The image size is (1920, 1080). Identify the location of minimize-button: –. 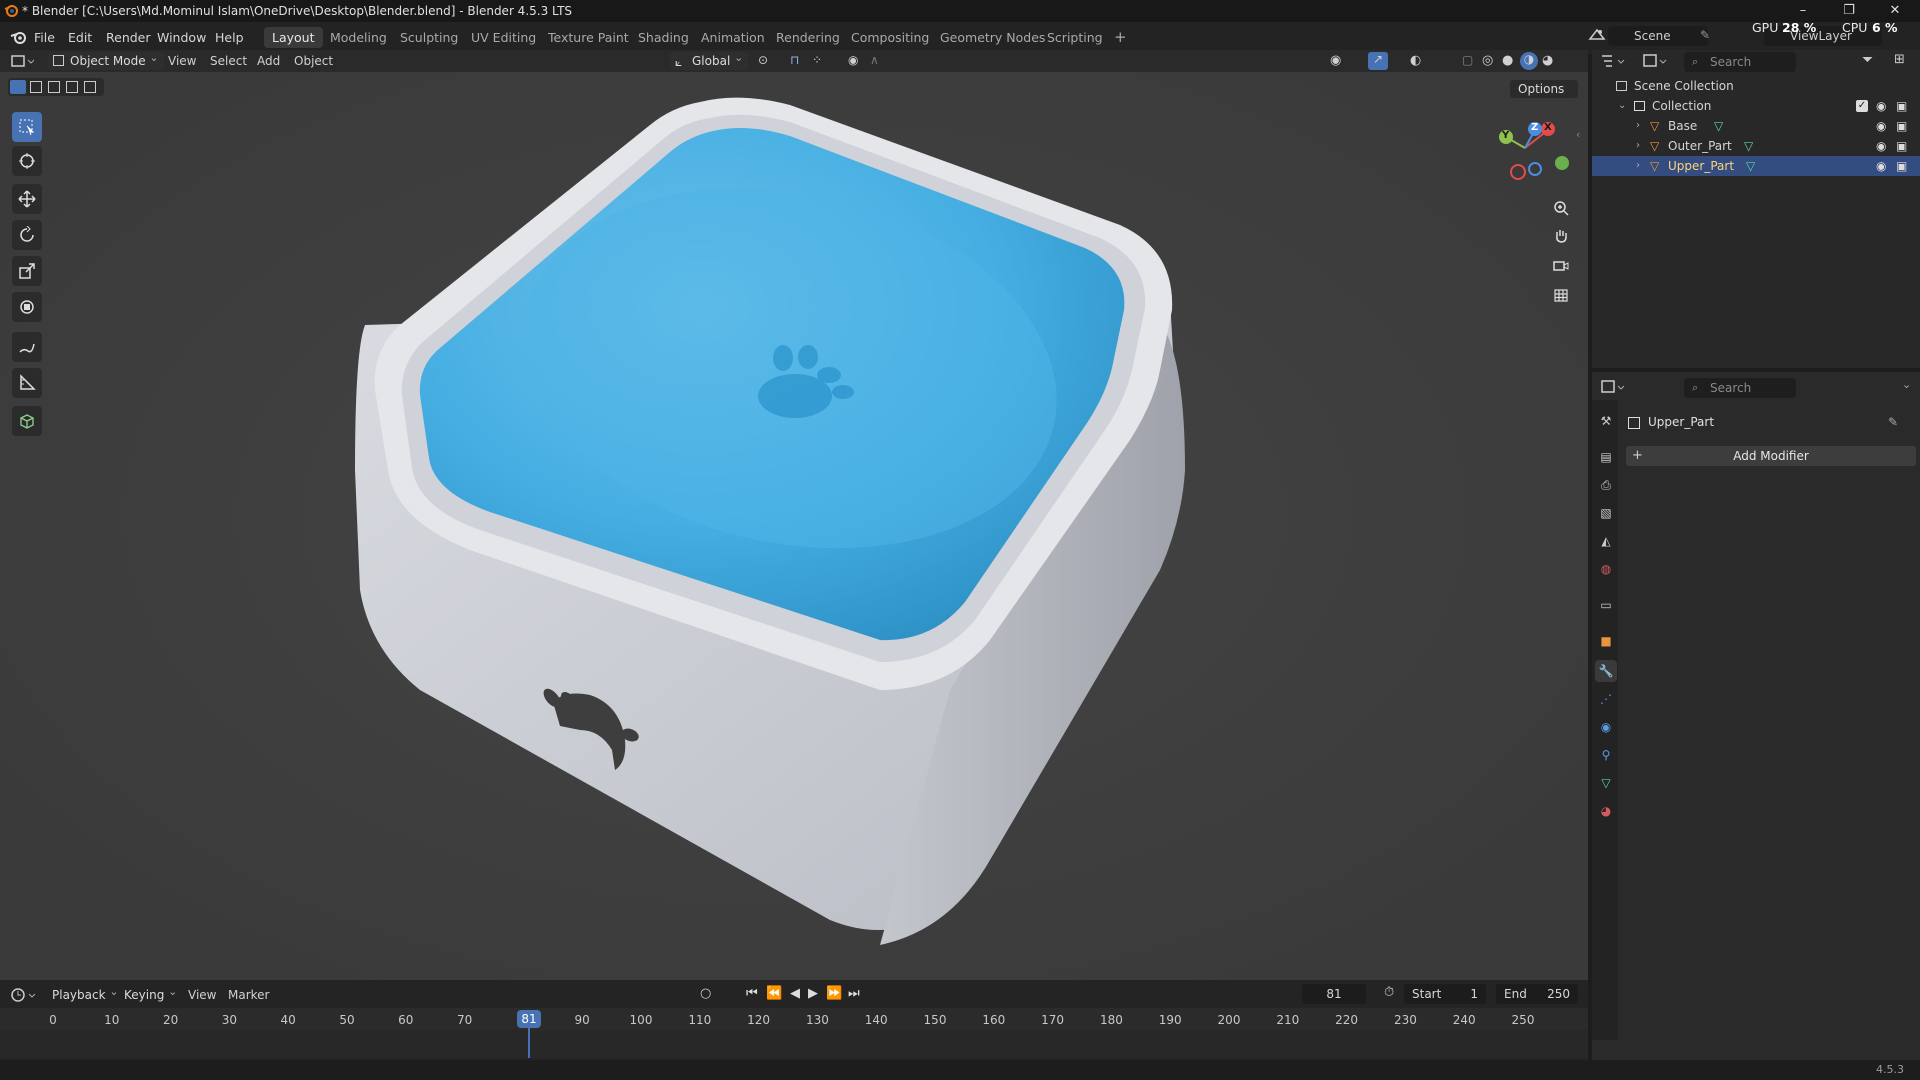
(1803, 11).